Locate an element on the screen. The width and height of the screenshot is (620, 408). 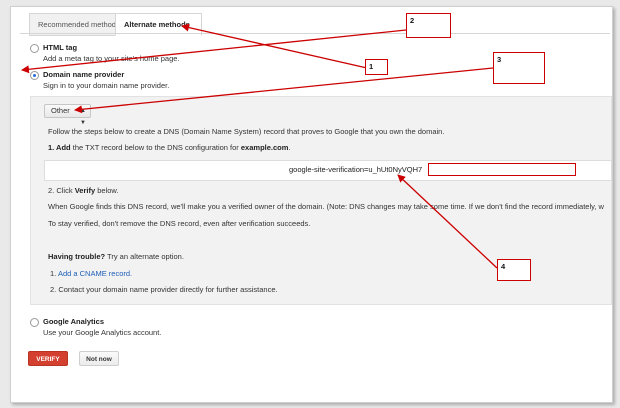
callout-2: 2 is located at coordinates (428, 25).